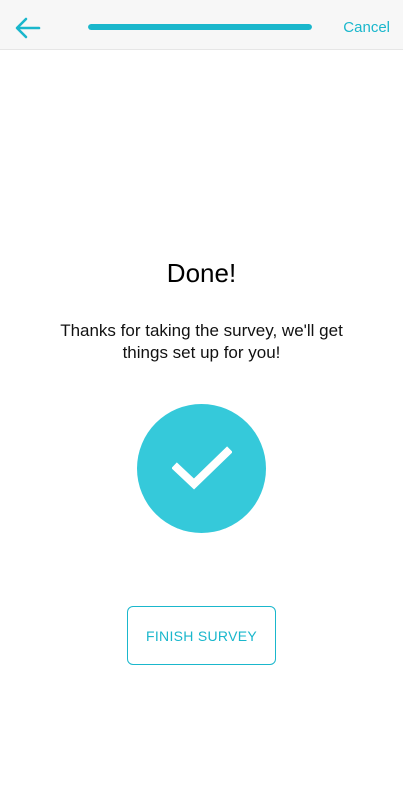  I want to click on arrow-left-icon, so click(28, 28).